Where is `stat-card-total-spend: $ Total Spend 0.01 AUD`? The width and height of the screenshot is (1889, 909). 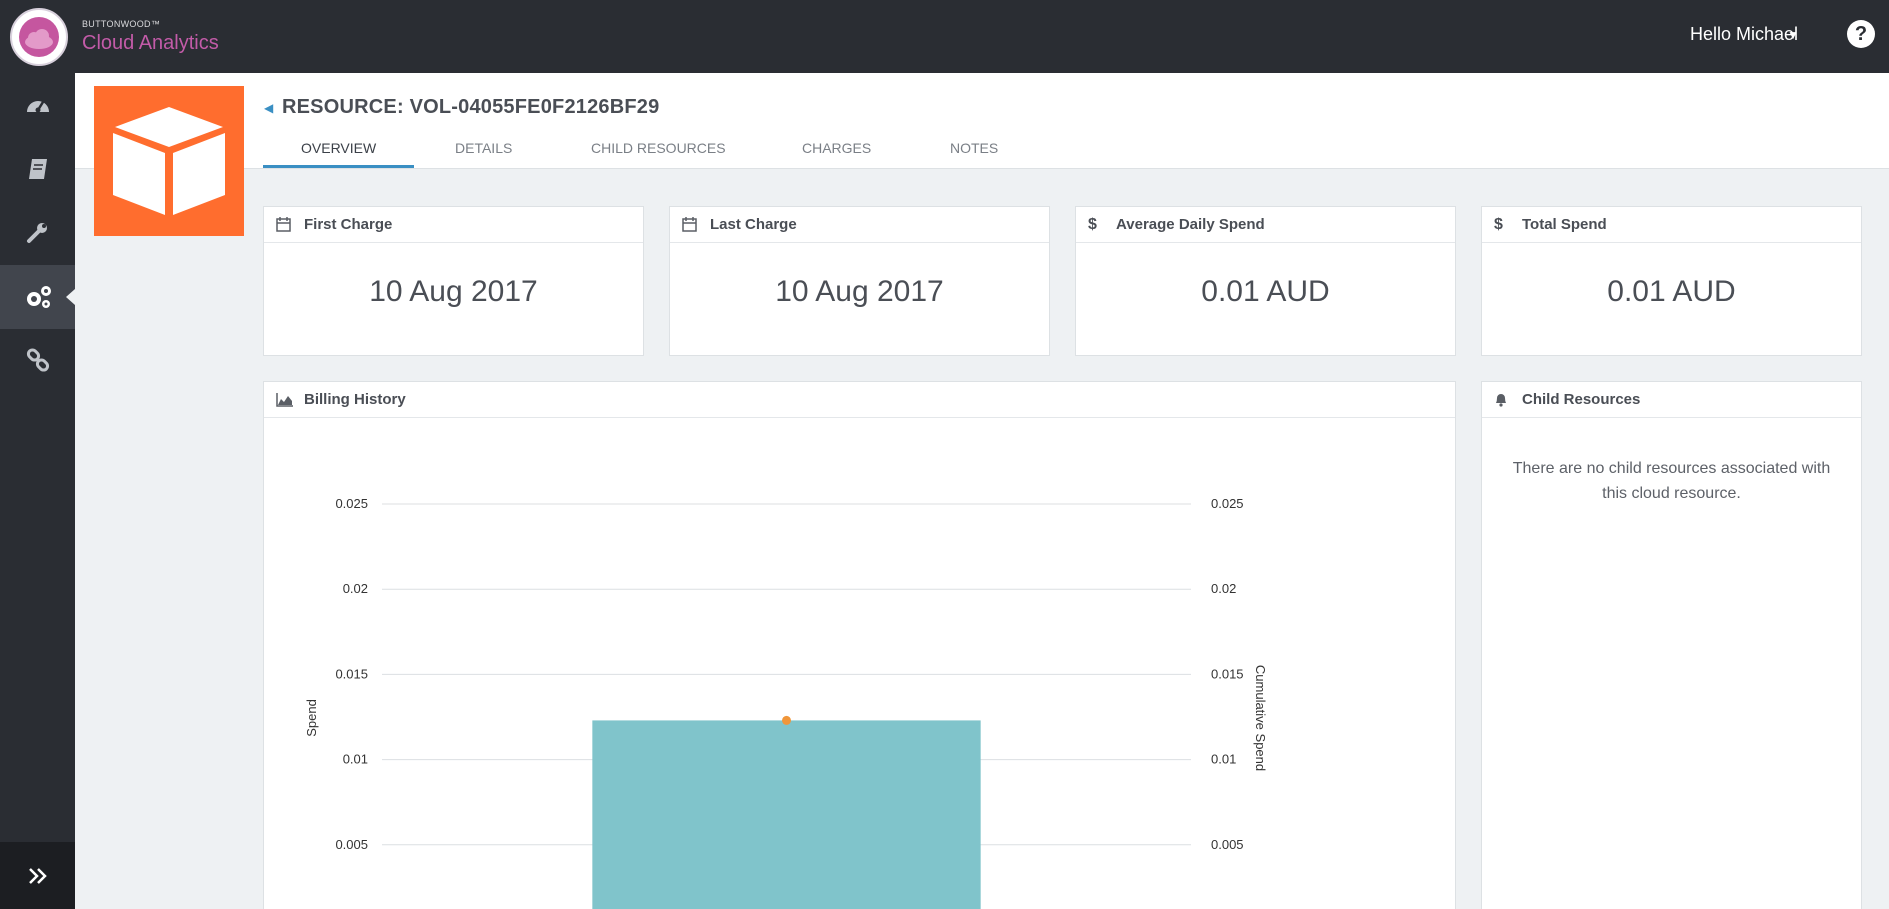 stat-card-total-spend: $ Total Spend 0.01 AUD is located at coordinates (1671, 281).